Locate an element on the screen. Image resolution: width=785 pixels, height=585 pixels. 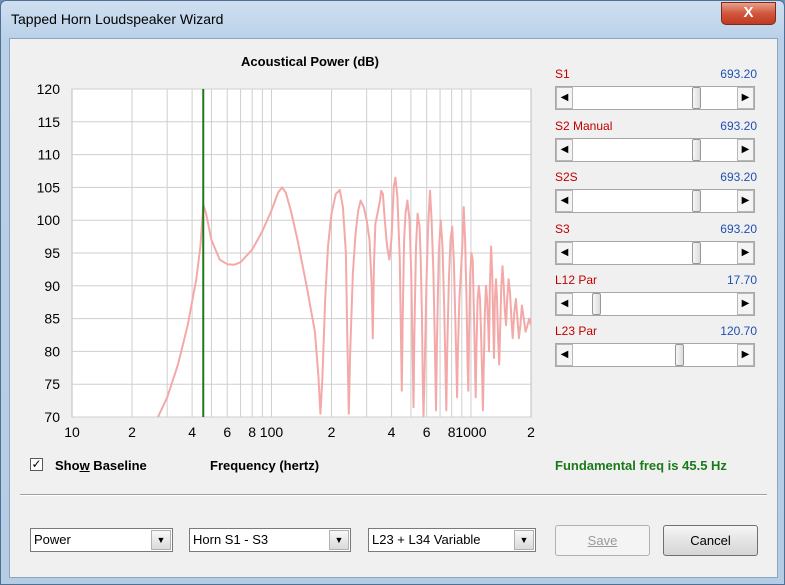
separator is located at coordinates (393, 495).